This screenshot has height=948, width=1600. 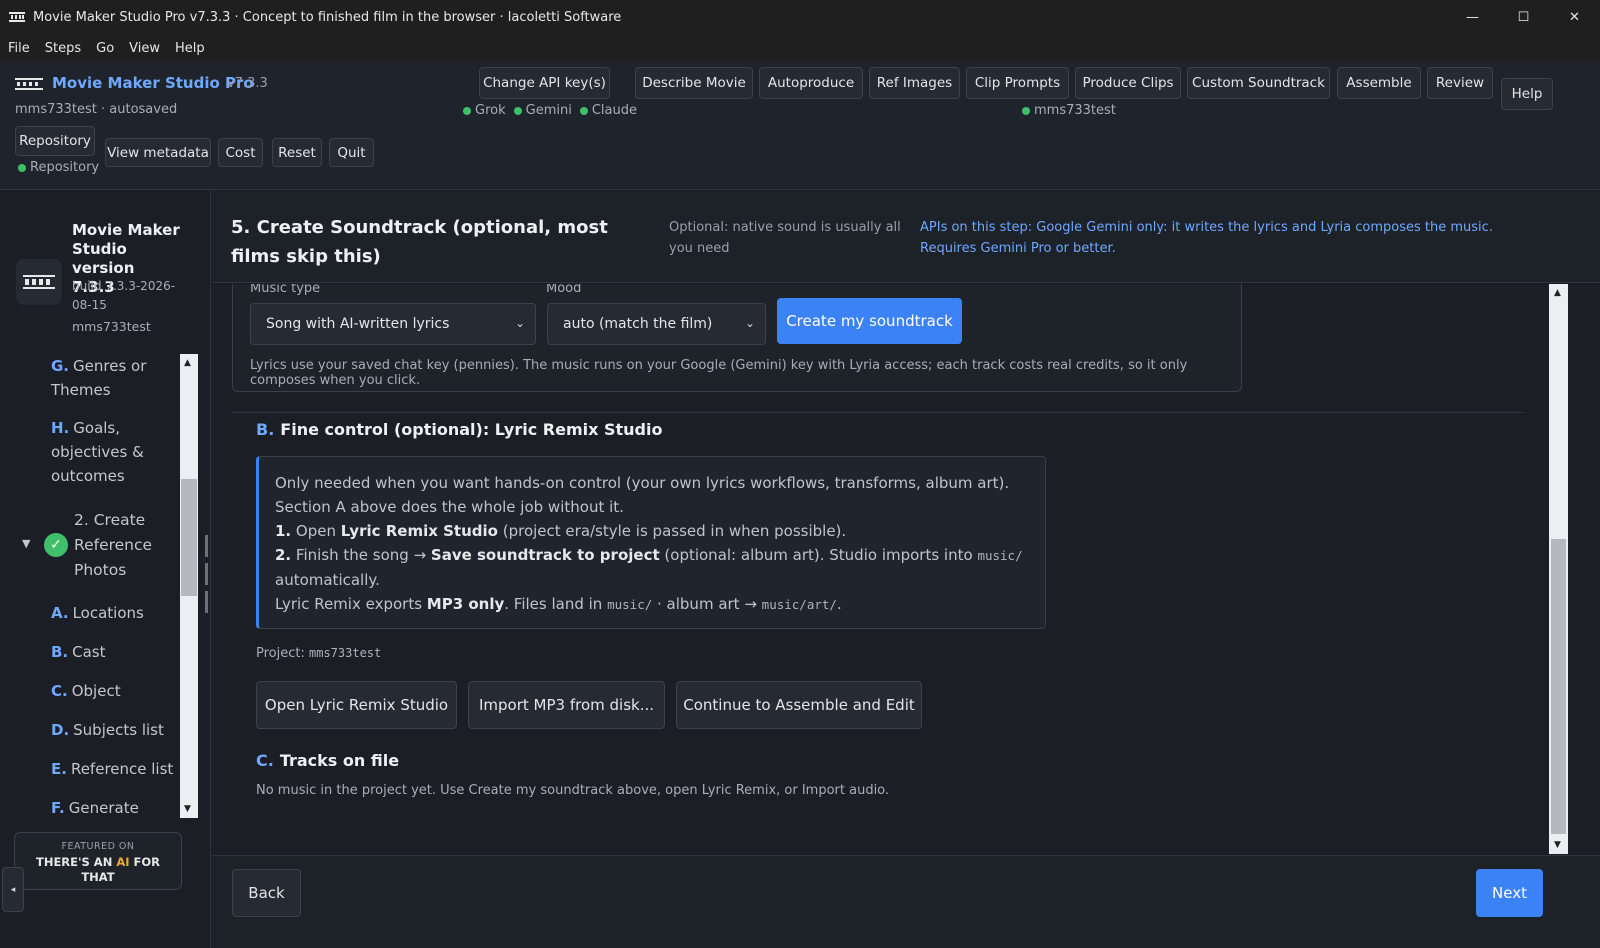 I want to click on mood-label: Mood, so click(x=564, y=290).